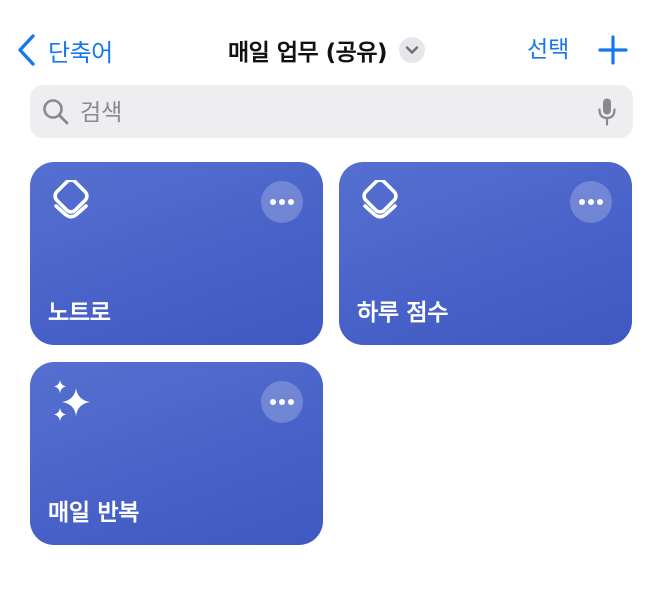  I want to click on microphone-icon, so click(607, 112).